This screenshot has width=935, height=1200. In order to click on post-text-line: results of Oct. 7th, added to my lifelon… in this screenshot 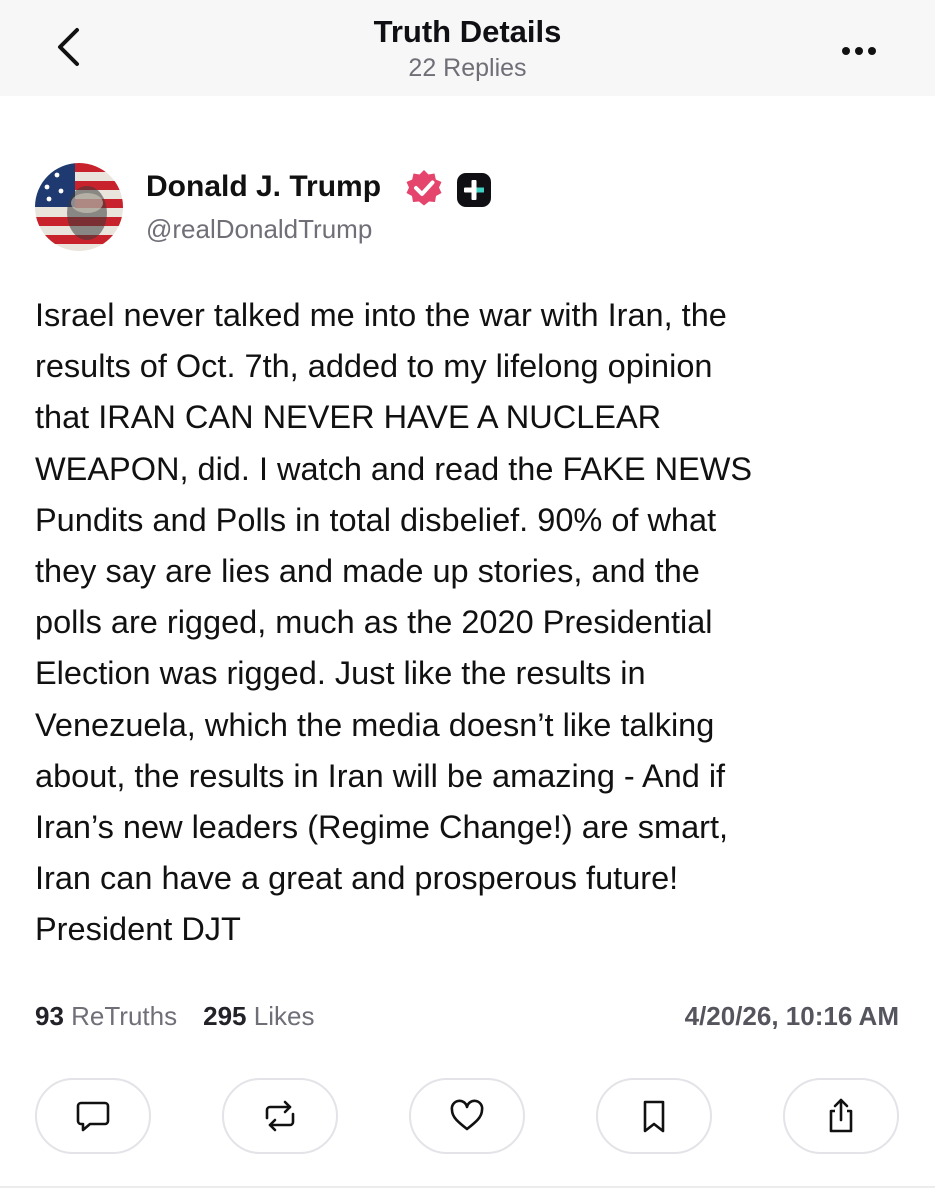, I will do `click(374, 366)`.